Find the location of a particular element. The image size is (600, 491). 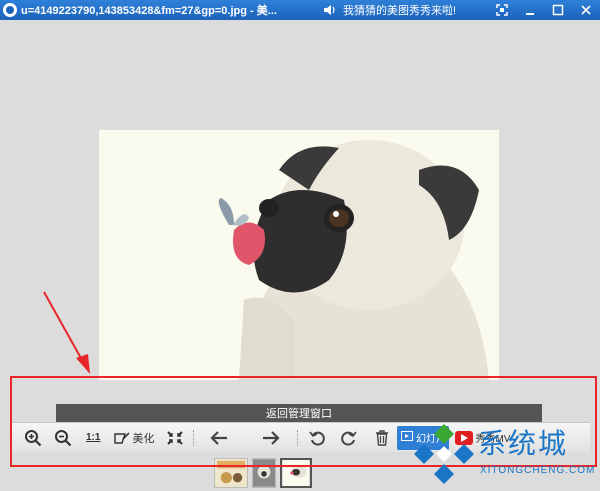

actual-size-label: 1:1 is located at coordinates (93, 437).